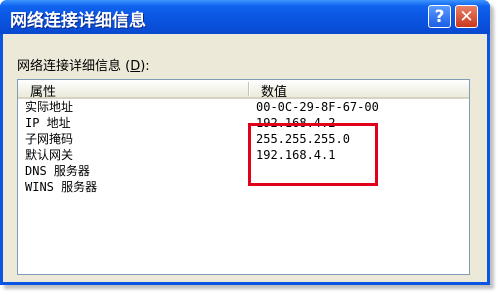 The width and height of the screenshot is (500, 295). What do you see at coordinates (48, 123) in the screenshot?
I see `row-property: IP 地址` at bounding box center [48, 123].